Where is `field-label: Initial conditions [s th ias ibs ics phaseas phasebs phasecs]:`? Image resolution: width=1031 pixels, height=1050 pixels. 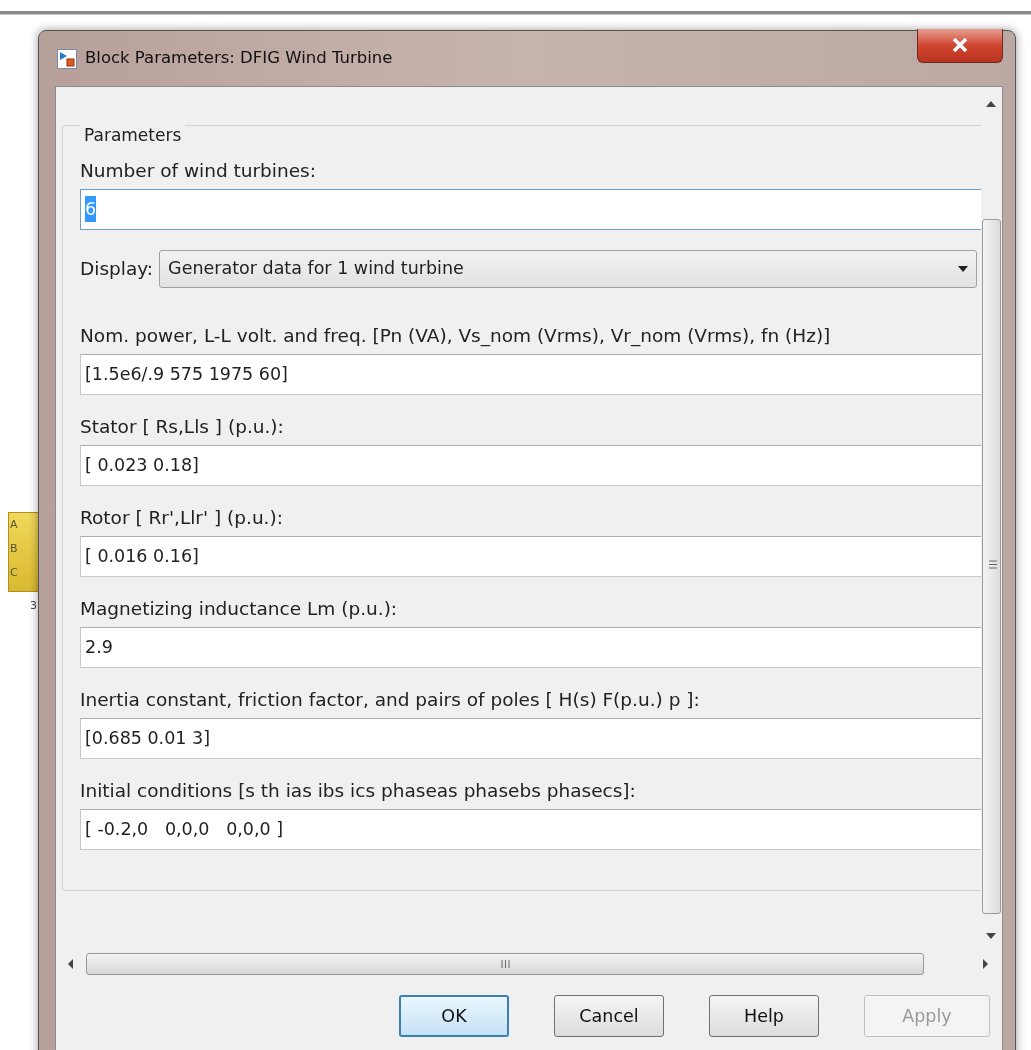 field-label: Initial conditions [s th ias ibs ics phaseas phasebs phasecs]: is located at coordinates (358, 790).